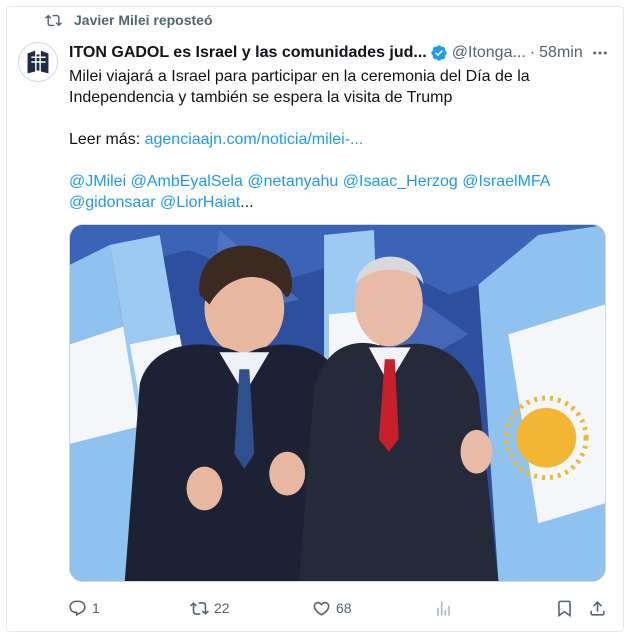 Image resolution: width=632 pixels, height=639 pixels. I want to click on share-button, so click(597, 608).